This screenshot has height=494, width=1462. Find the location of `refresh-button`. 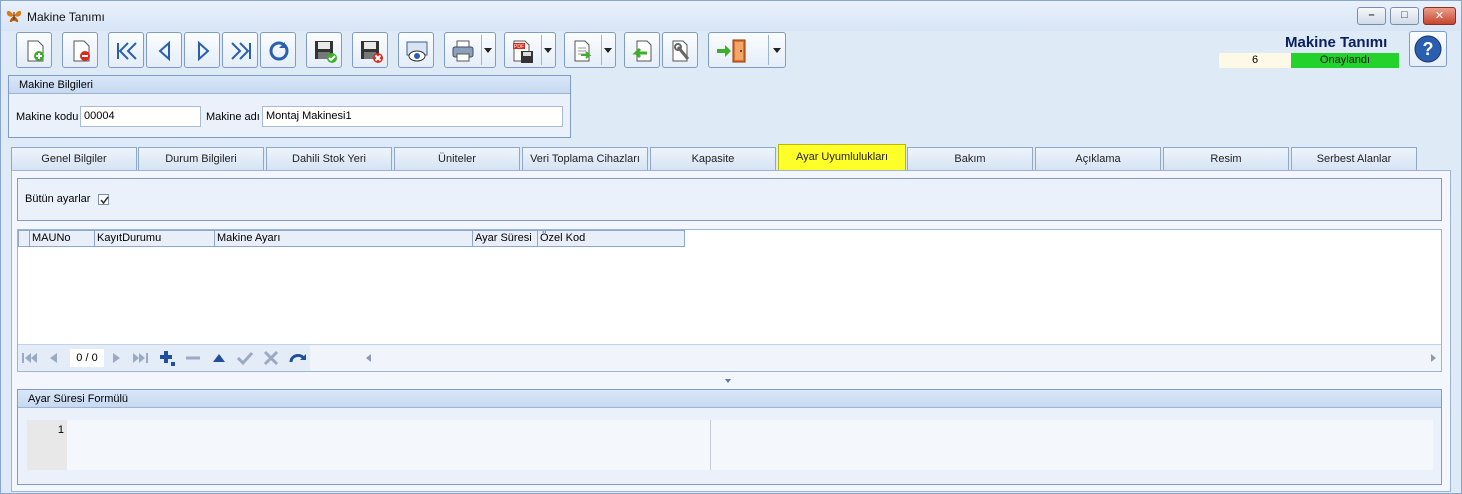

refresh-button is located at coordinates (278, 50).